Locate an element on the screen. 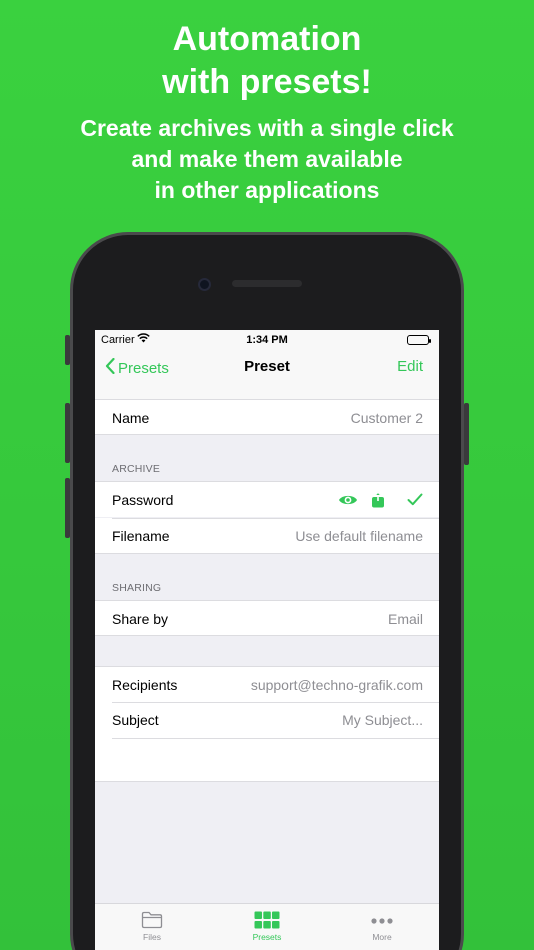 The height and width of the screenshot is (950, 534). filename-row: Filename Use default filename is located at coordinates (267, 536).